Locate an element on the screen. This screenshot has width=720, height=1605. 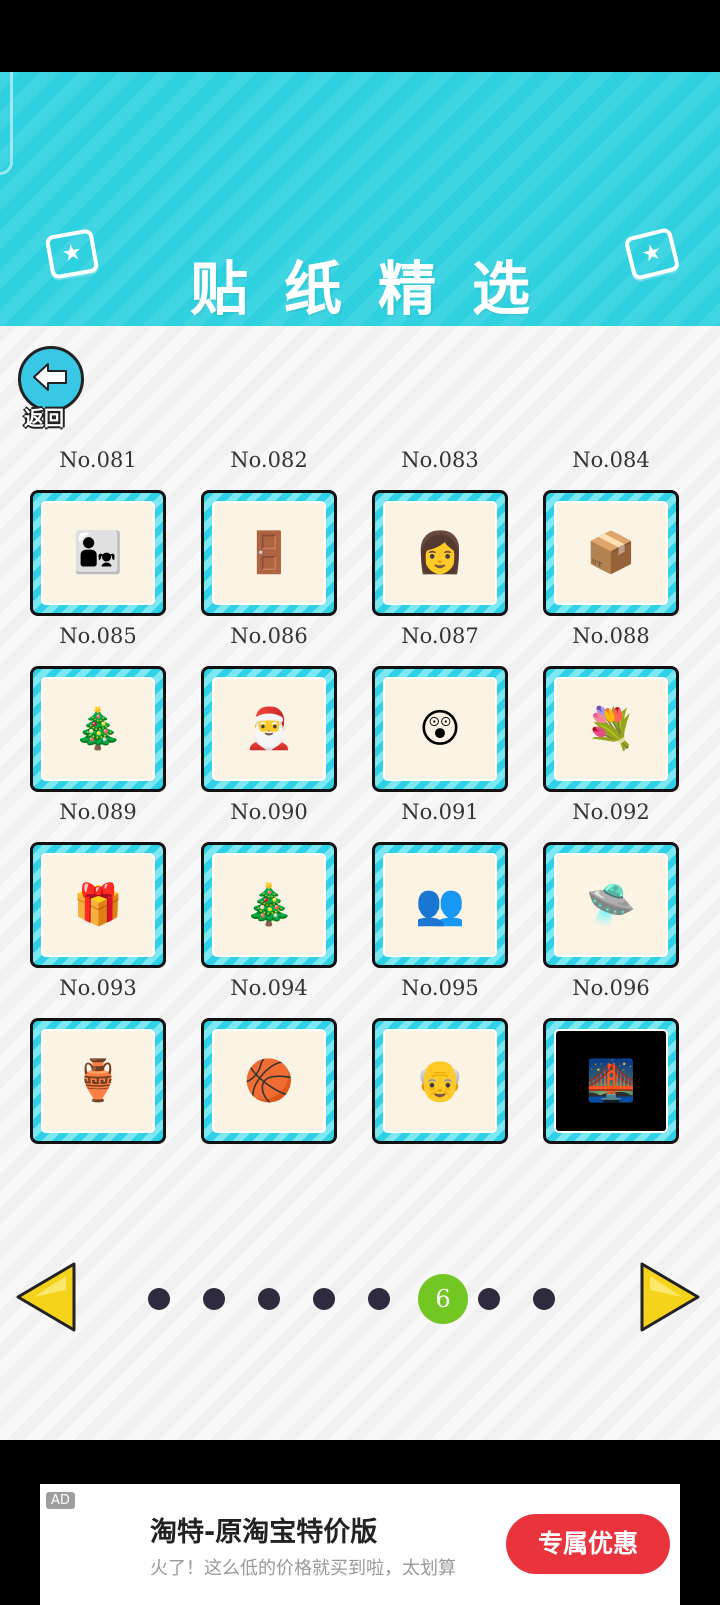
sticker-frame: 😲 is located at coordinates (440, 729).